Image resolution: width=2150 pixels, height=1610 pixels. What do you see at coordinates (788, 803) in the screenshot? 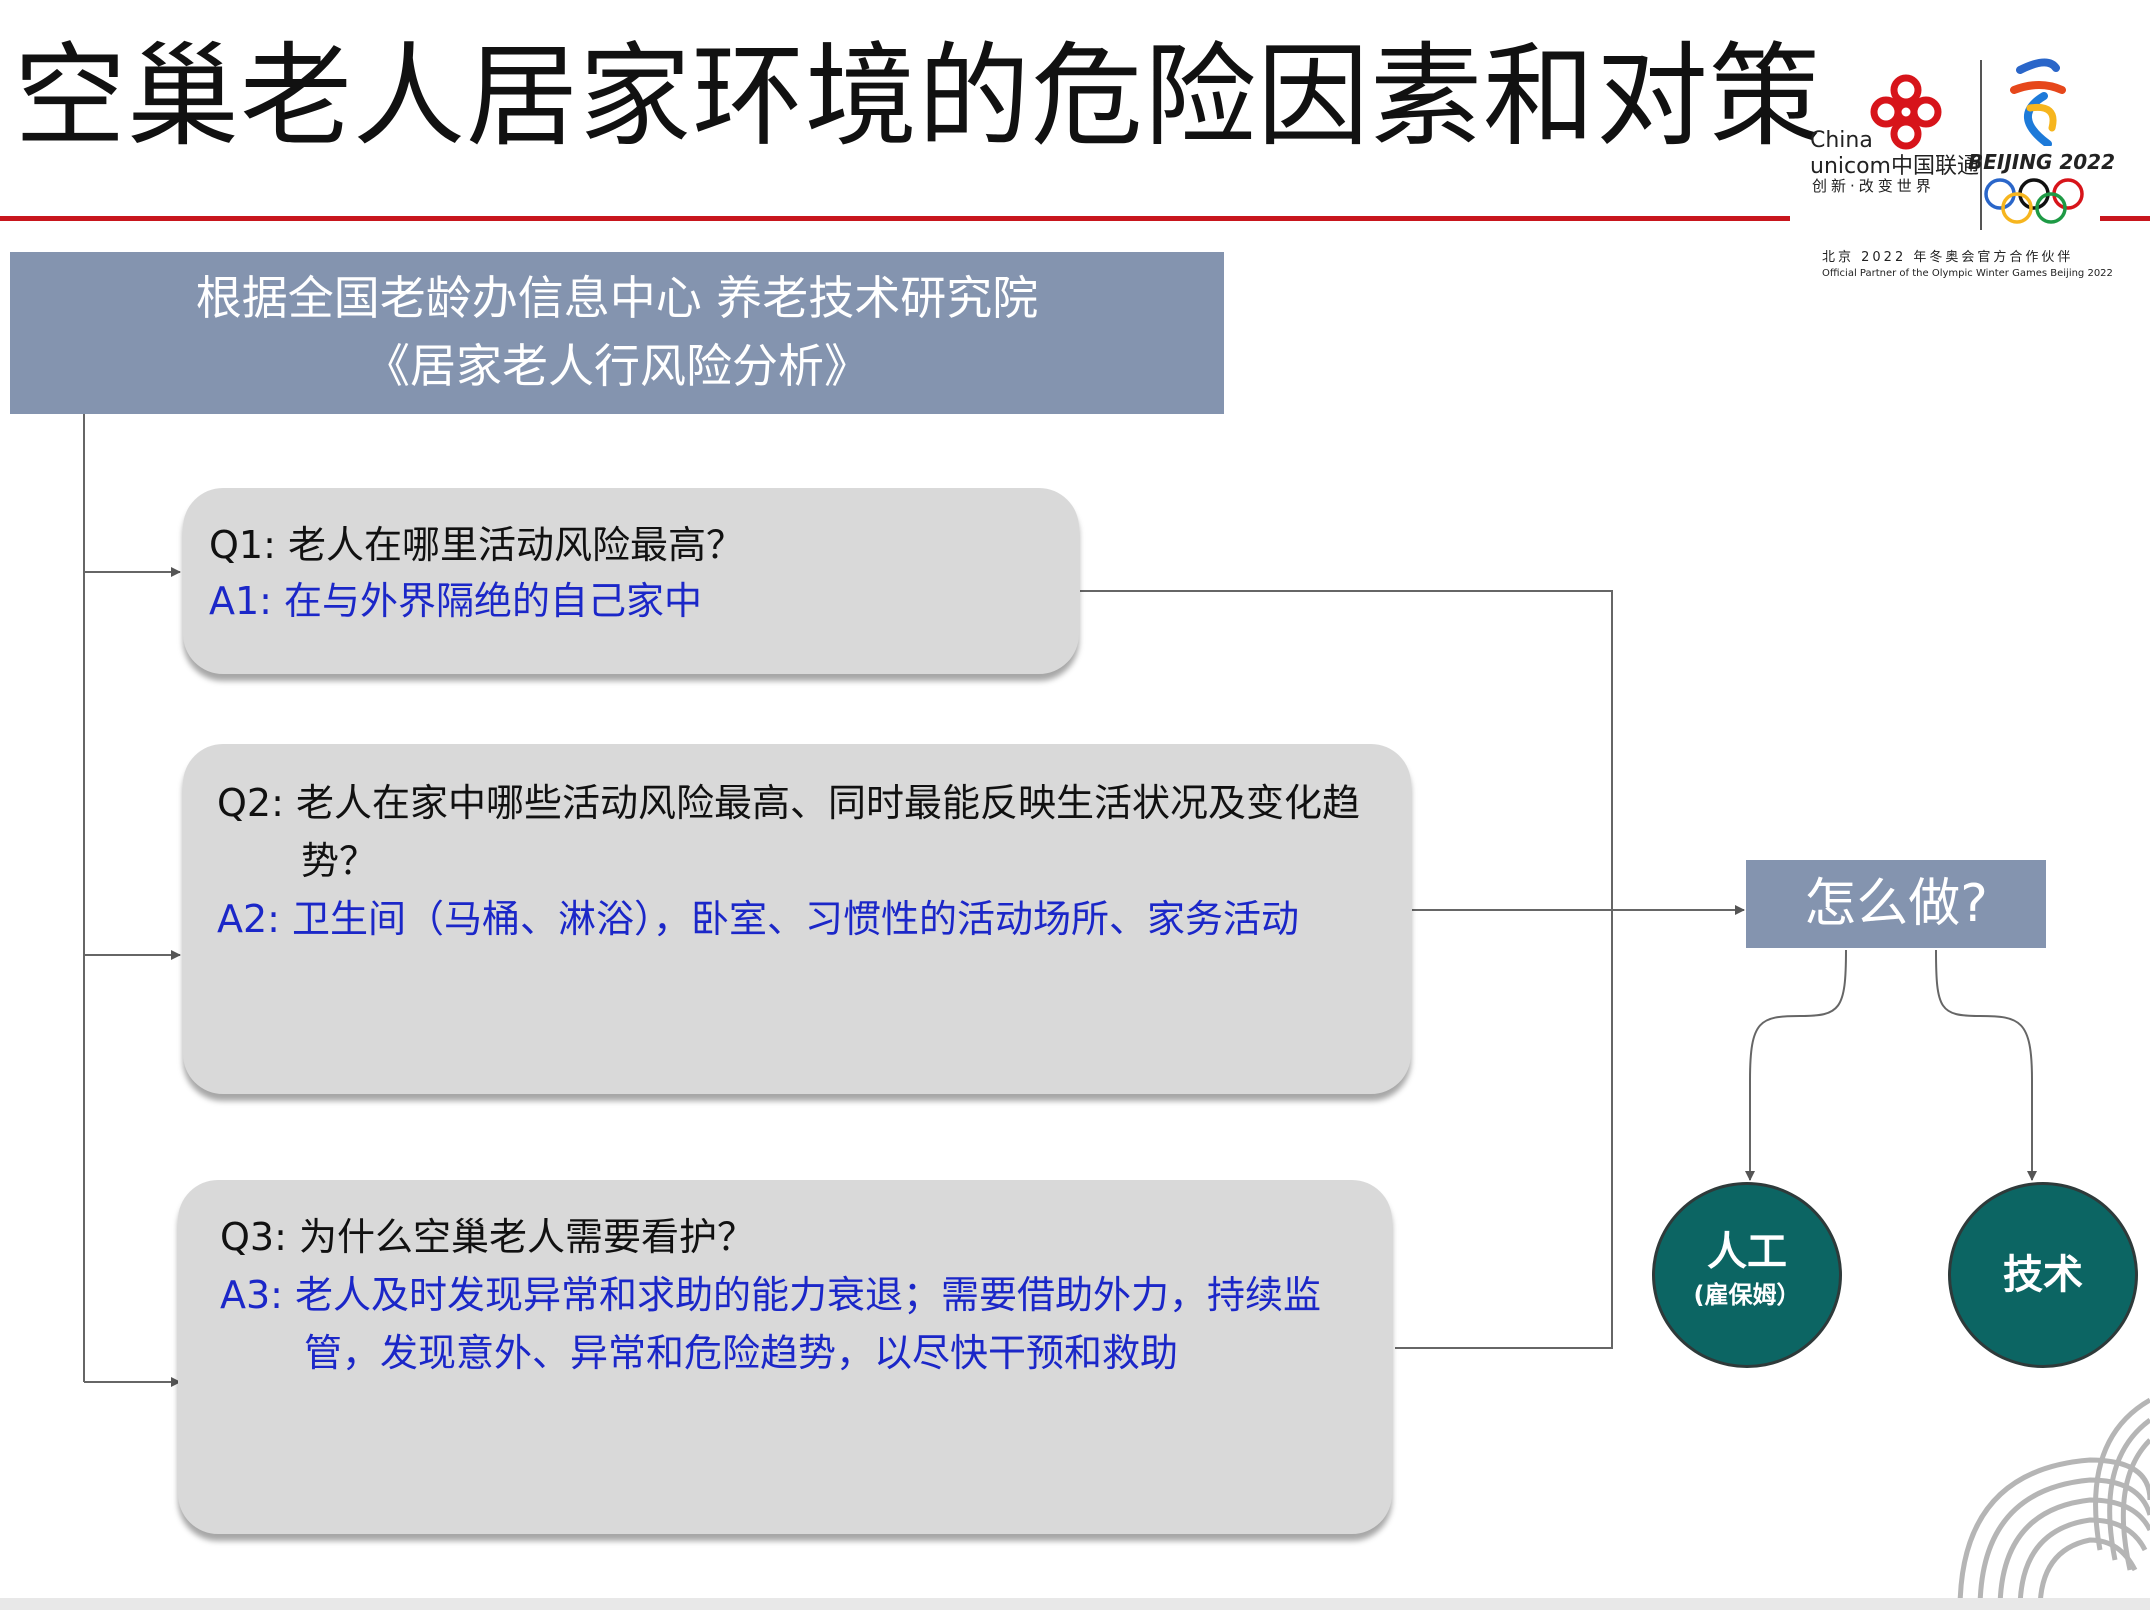
I see `q2-question-line1: Q2: 老人在家中哪些活动风险最高、同时最能反映生活状况及变化趋` at bounding box center [788, 803].